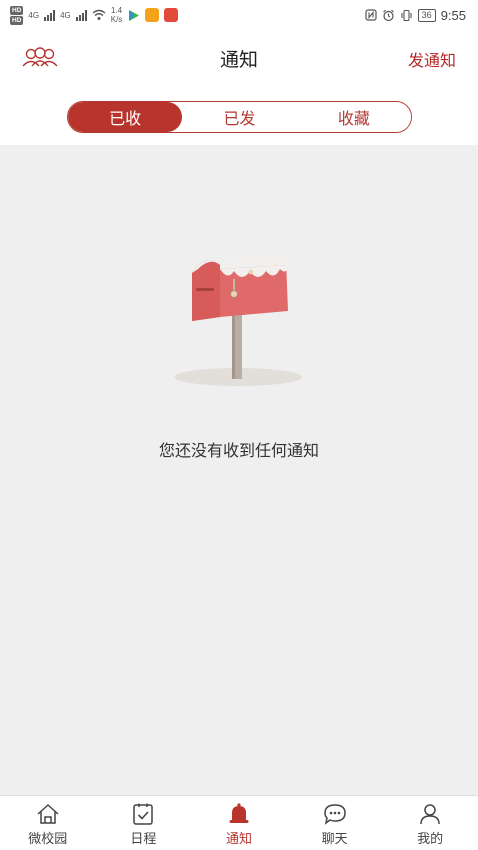 Image resolution: width=478 pixels, height=850 pixels. I want to click on nav-label: 日程, so click(143, 839).